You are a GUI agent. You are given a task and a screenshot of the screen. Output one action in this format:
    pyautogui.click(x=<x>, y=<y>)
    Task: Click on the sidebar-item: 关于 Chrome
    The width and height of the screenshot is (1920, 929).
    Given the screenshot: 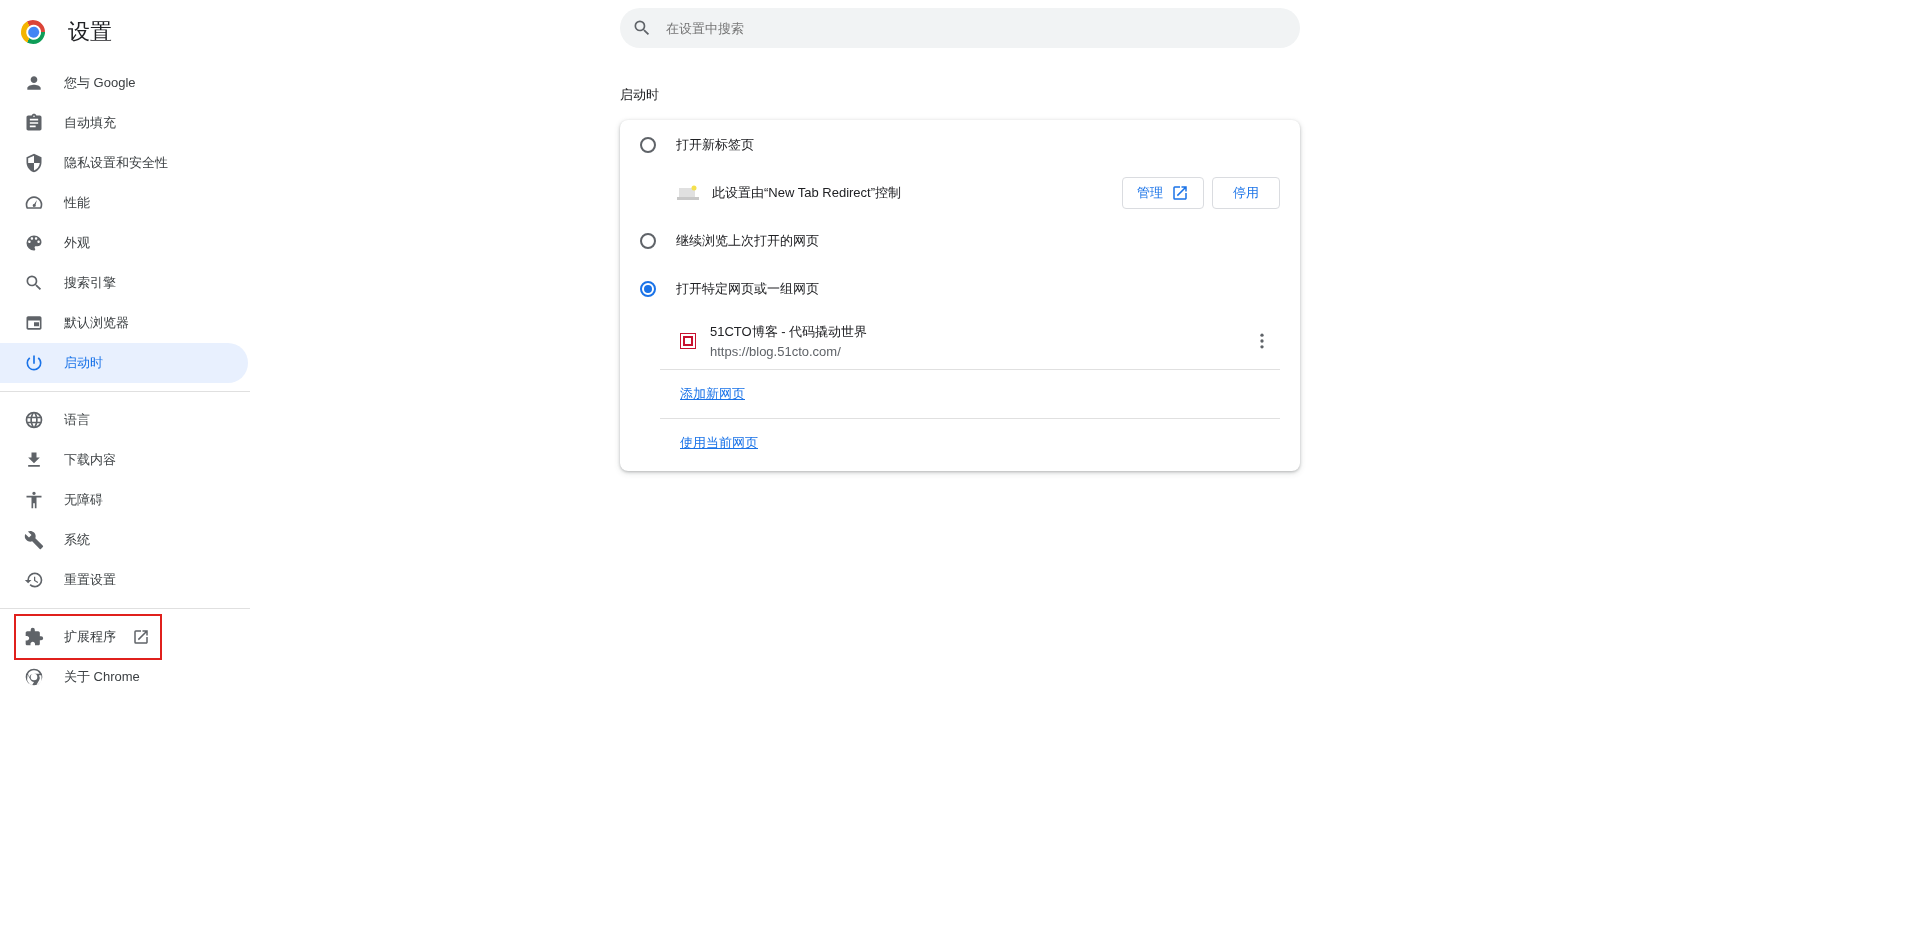 What is the action you would take?
    pyautogui.click(x=124, y=677)
    